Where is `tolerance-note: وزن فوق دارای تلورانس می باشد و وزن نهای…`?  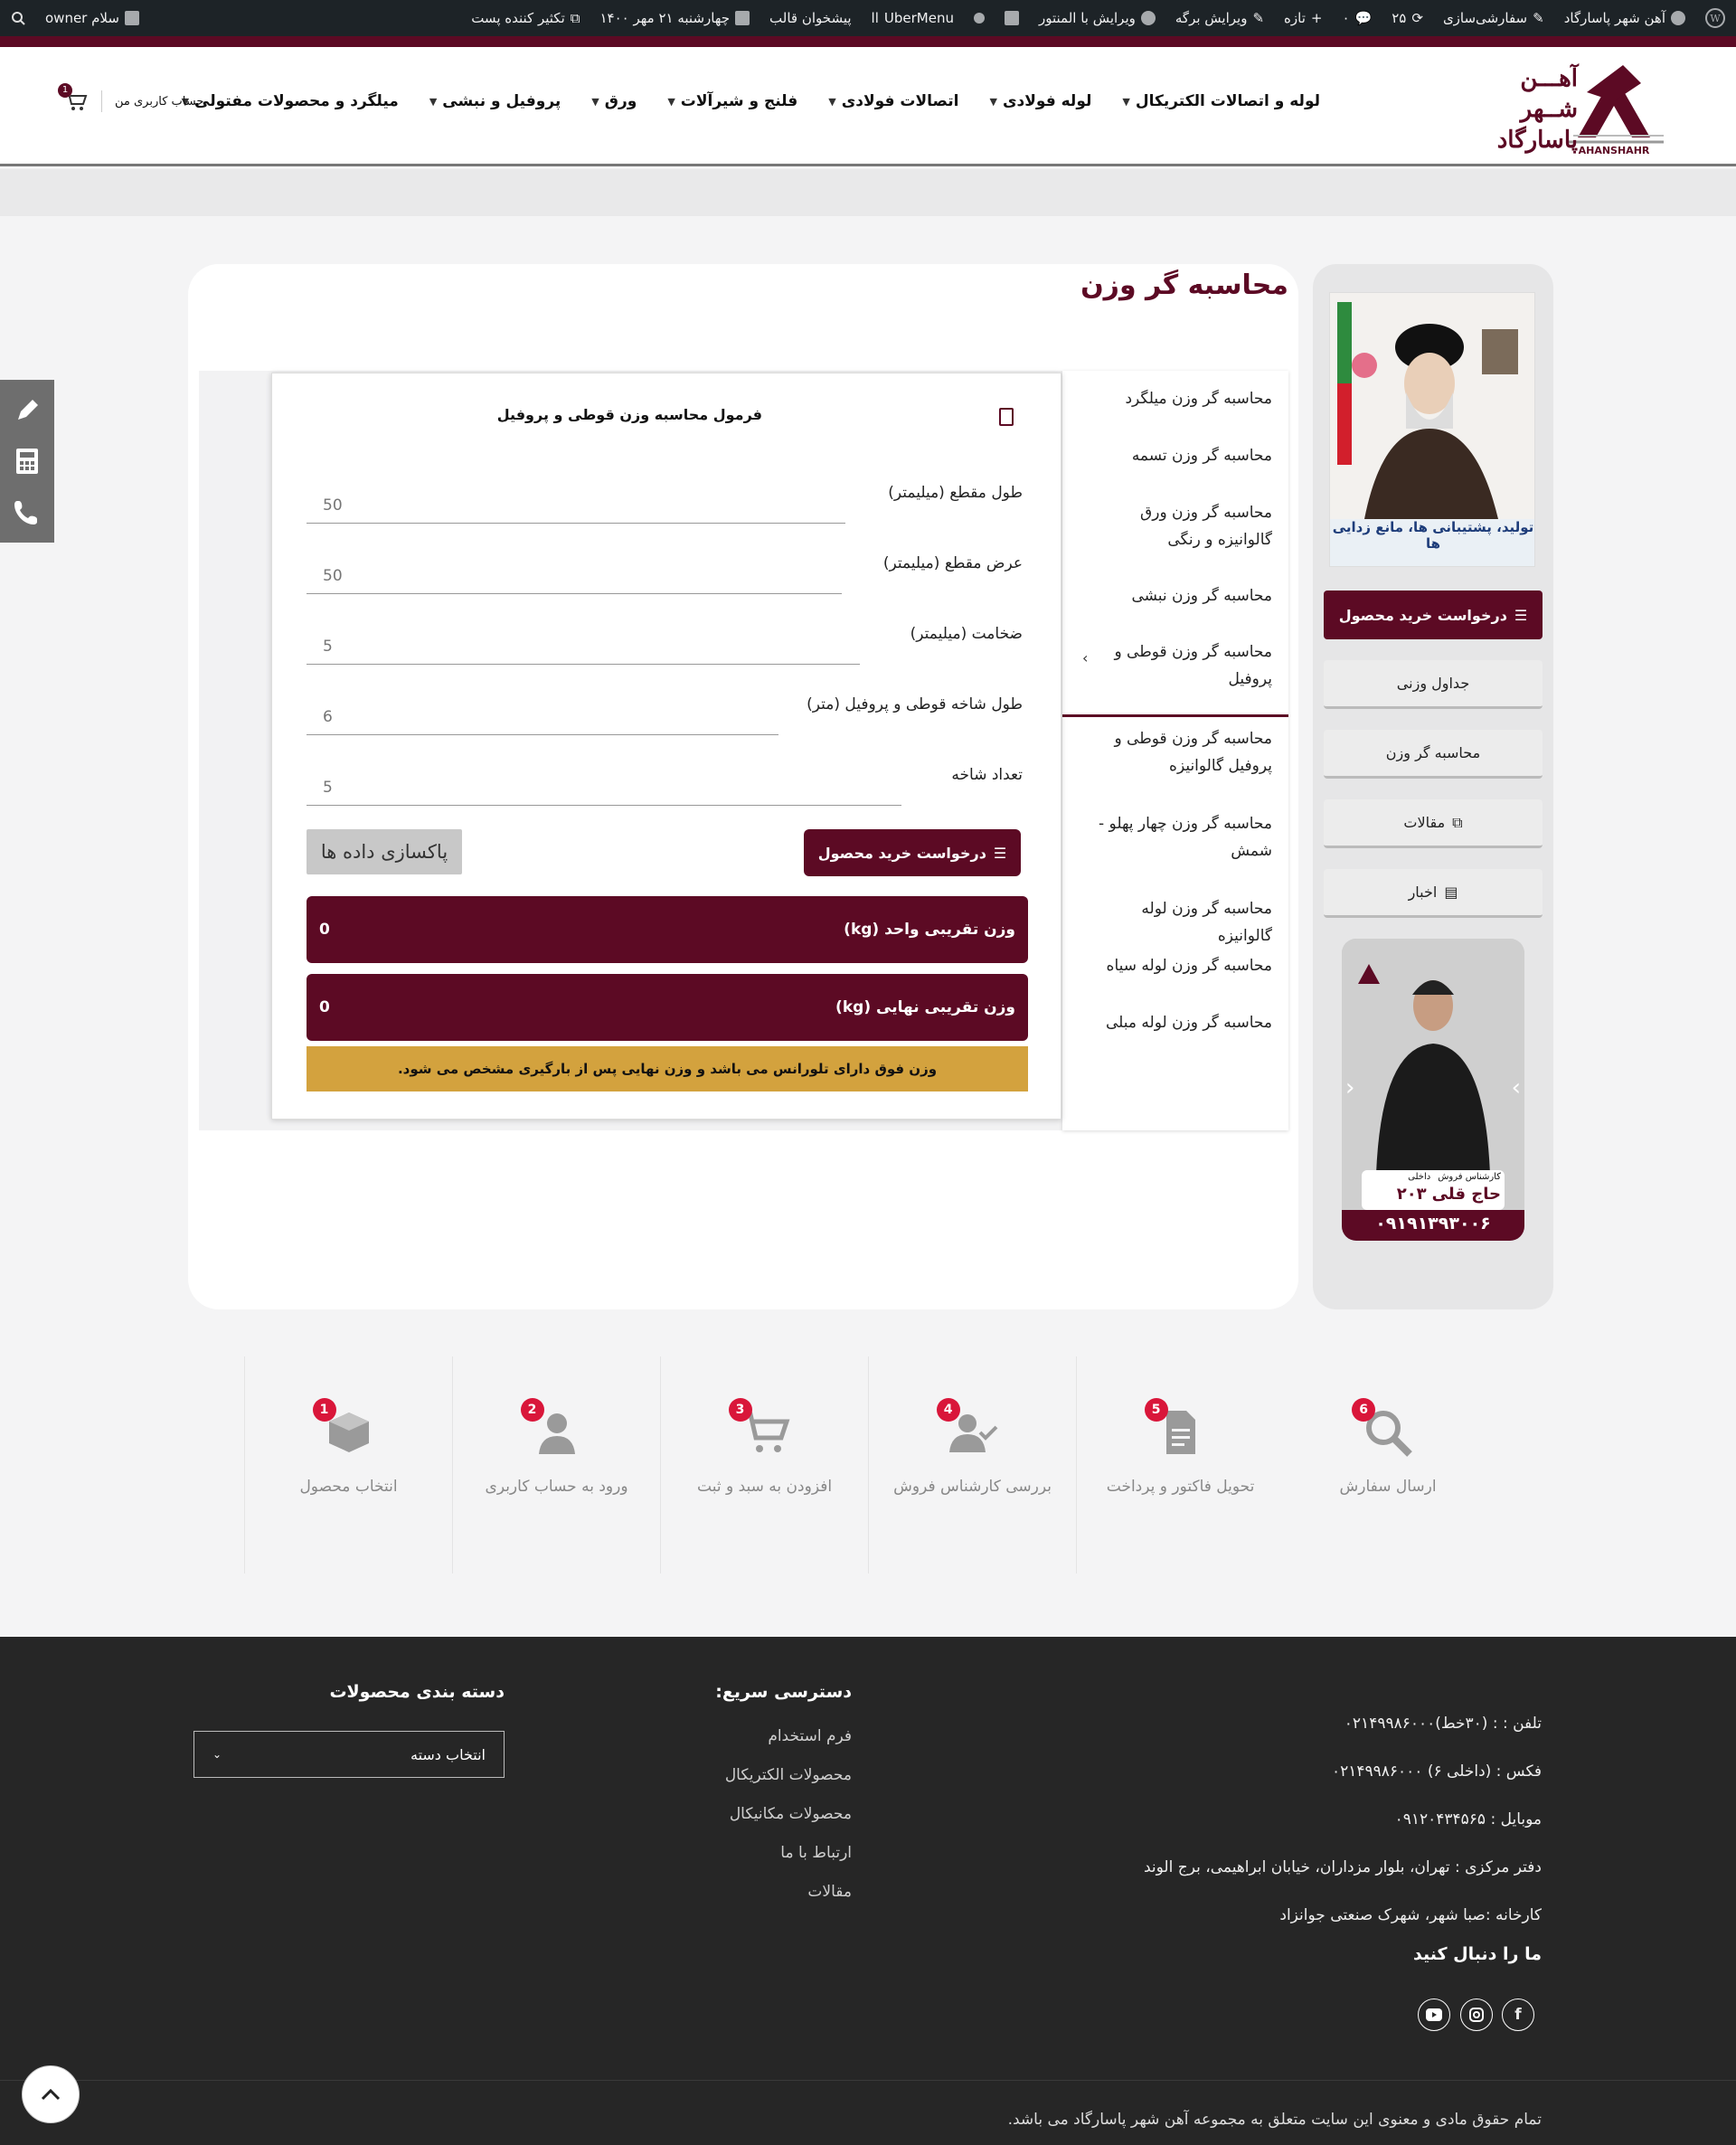 tolerance-note: وزن فوق دارای تلورانس می باشد و وزن نهای… is located at coordinates (667, 1068).